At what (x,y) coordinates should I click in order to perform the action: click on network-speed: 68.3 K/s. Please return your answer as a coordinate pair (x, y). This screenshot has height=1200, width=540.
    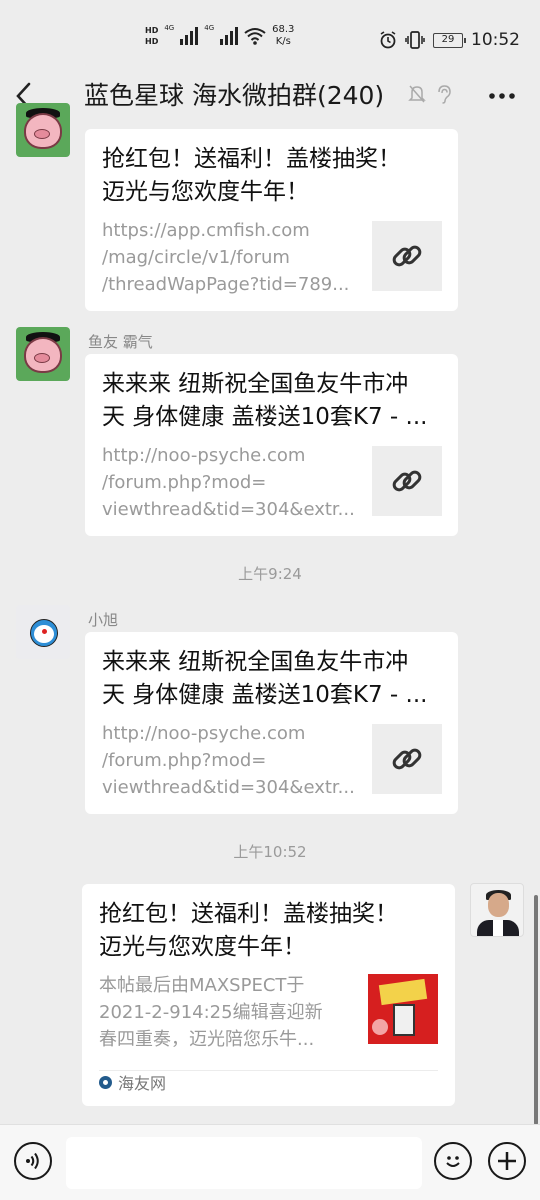
    Looking at the image, I should click on (283, 36).